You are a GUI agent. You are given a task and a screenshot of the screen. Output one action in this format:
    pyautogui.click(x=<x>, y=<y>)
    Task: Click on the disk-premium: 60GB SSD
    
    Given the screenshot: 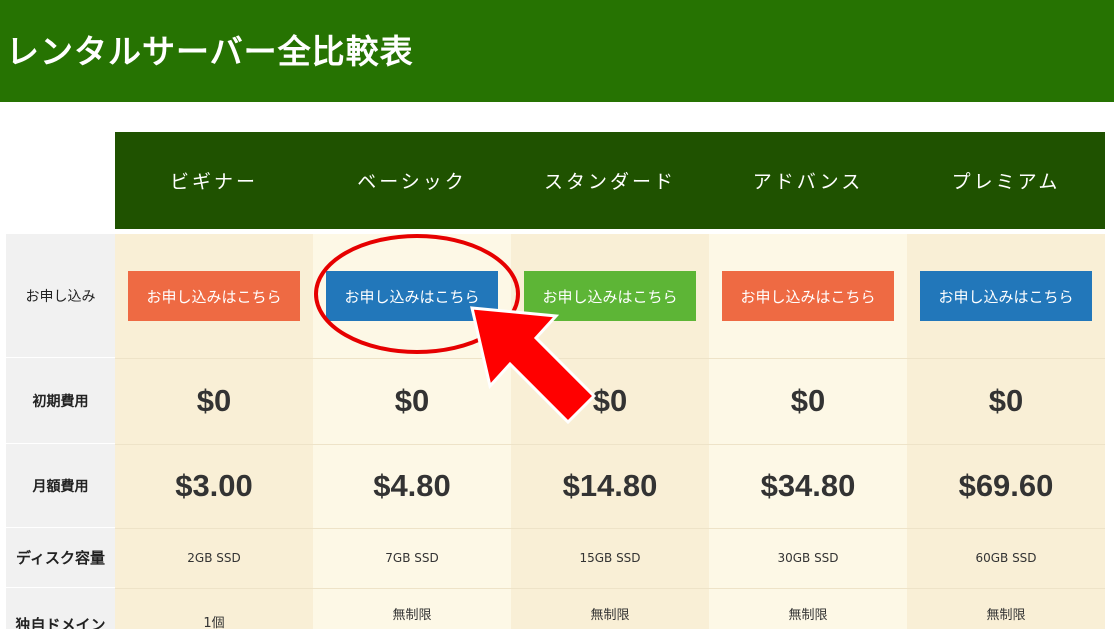 What is the action you would take?
    pyautogui.click(x=1006, y=558)
    